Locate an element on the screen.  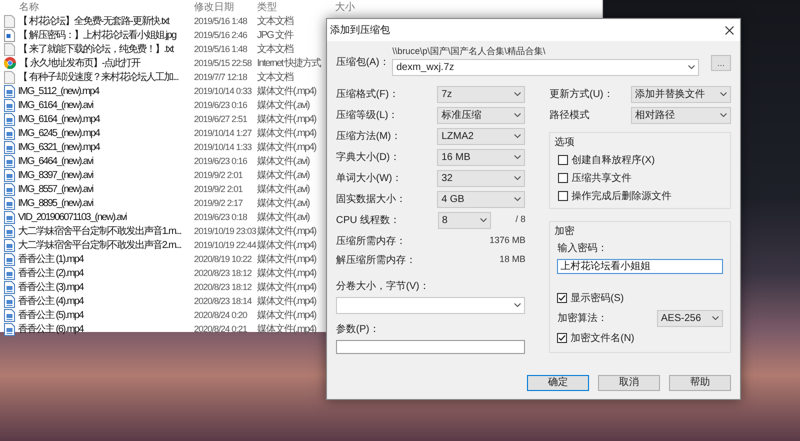
modified-date: 2019/5/16 2:46 is located at coordinates (221, 35).